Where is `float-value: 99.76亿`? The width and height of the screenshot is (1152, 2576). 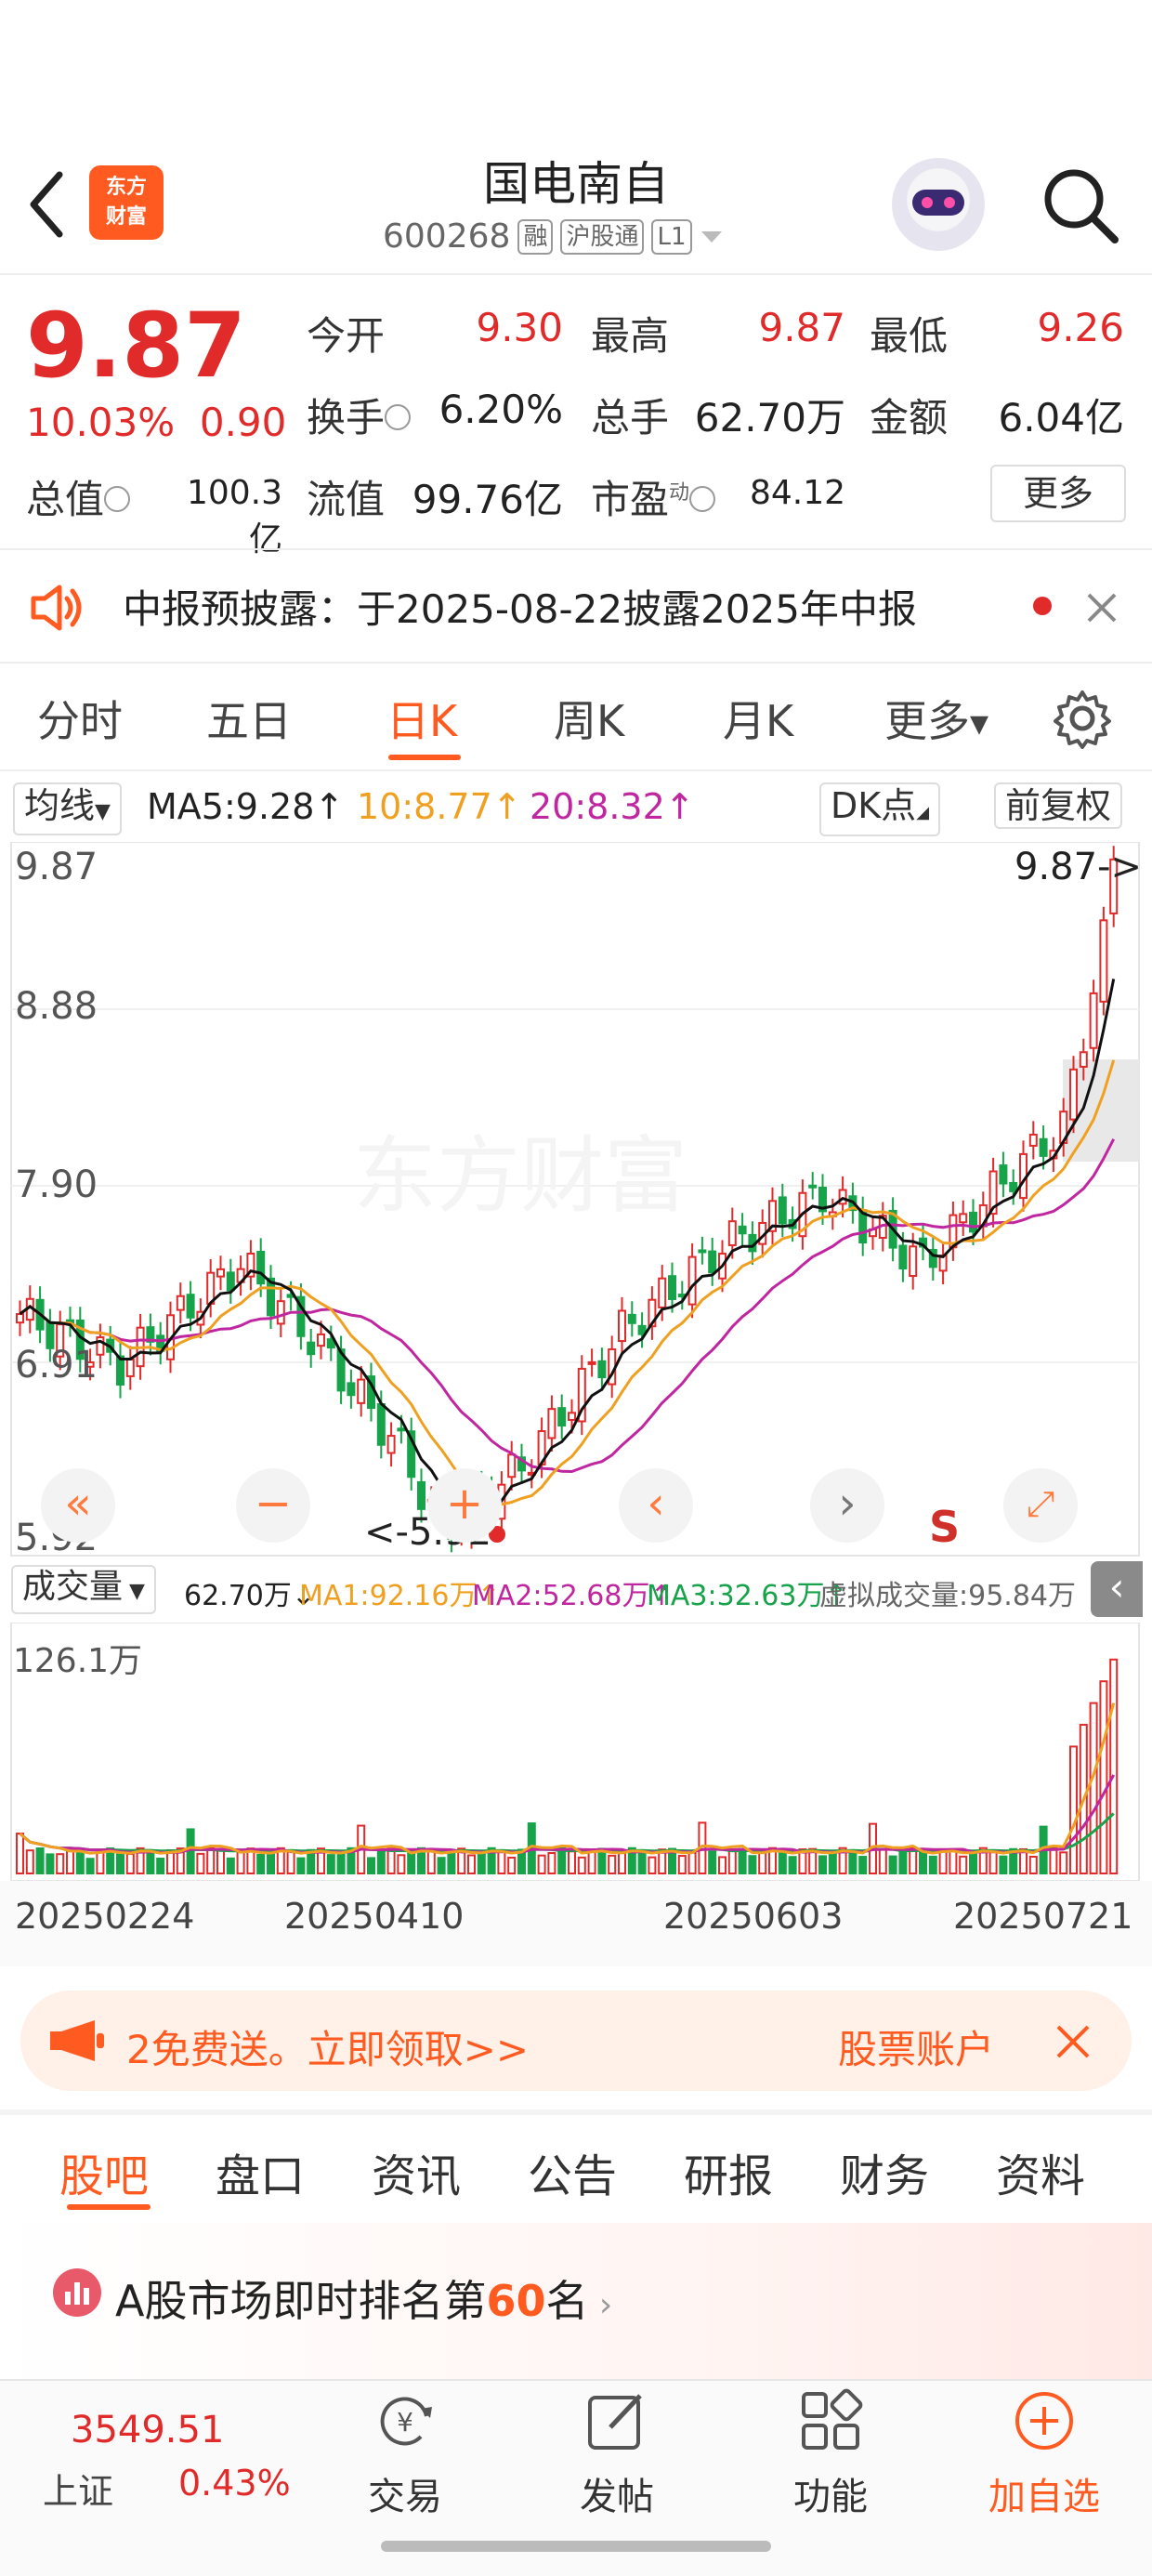
float-value: 99.76亿 is located at coordinates (487, 499).